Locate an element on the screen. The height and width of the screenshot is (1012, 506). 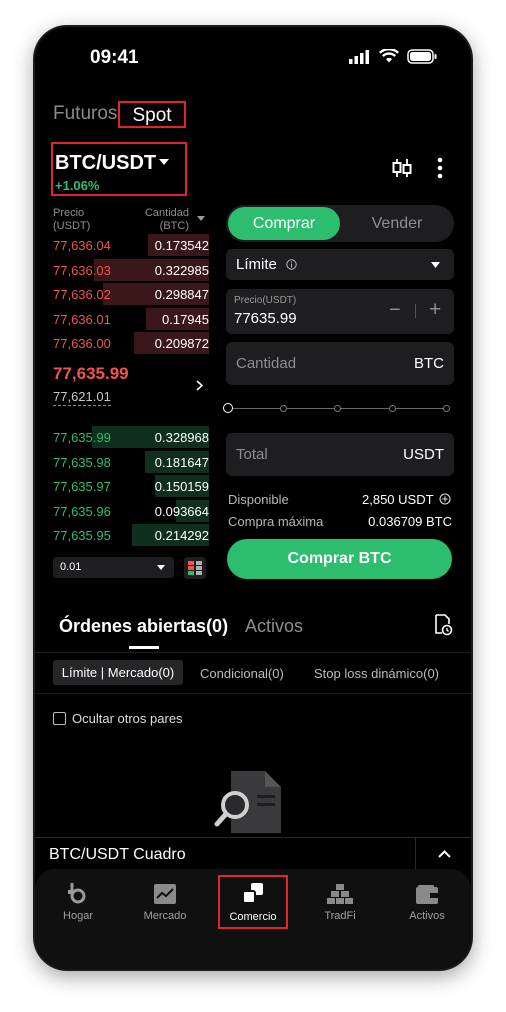
ask-row: 77,636.02 0.298847 is located at coordinates (122, 294).